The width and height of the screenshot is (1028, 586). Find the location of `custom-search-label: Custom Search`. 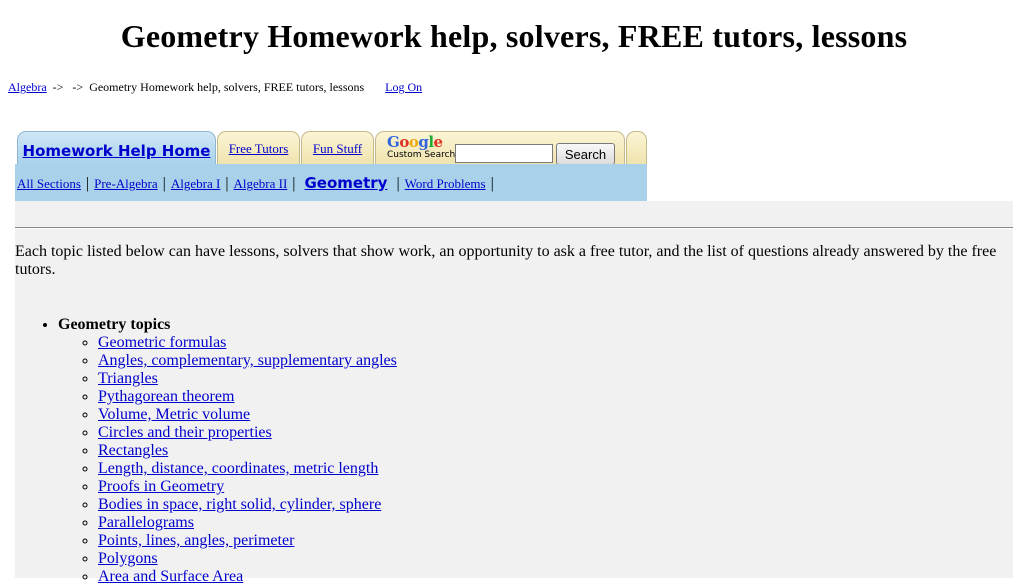

custom-search-label: Custom Search is located at coordinates (421, 155).